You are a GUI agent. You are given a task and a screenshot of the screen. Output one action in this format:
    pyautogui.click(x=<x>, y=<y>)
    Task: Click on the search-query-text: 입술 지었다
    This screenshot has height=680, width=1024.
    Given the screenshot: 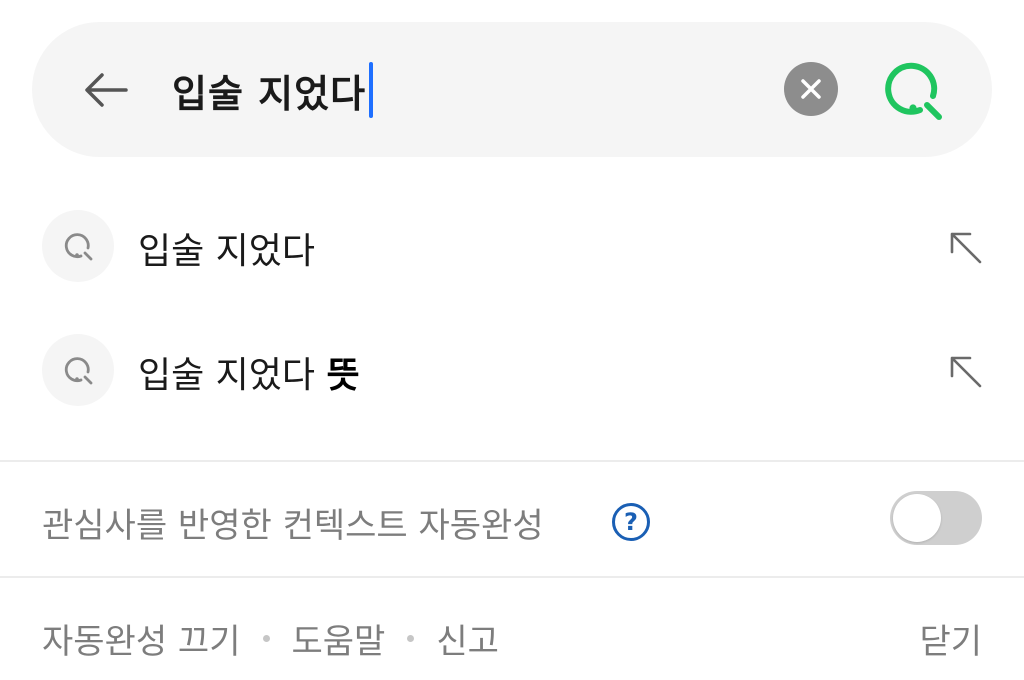 What is the action you would take?
    pyautogui.click(x=269, y=93)
    